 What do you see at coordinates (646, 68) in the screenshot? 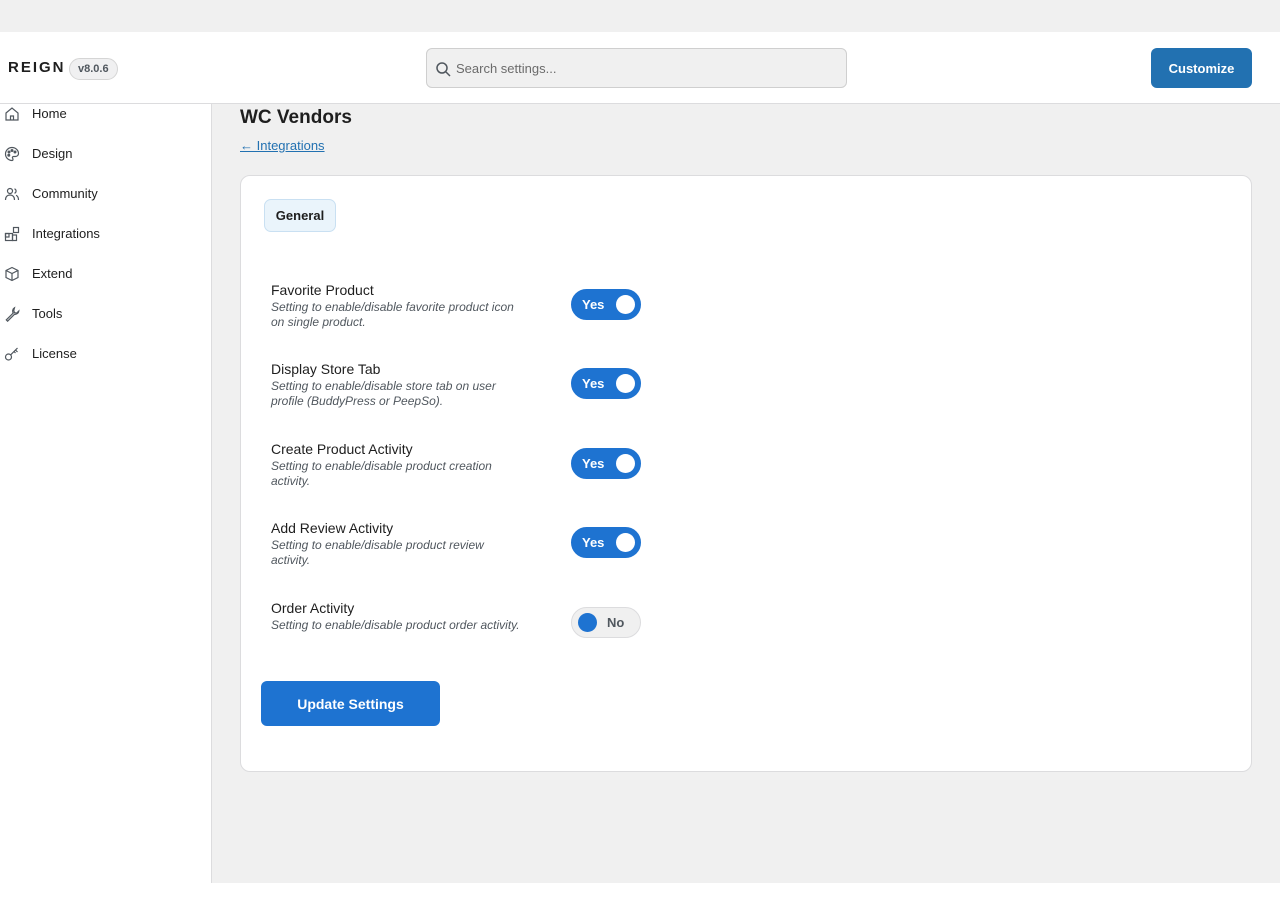
I see `search-input` at bounding box center [646, 68].